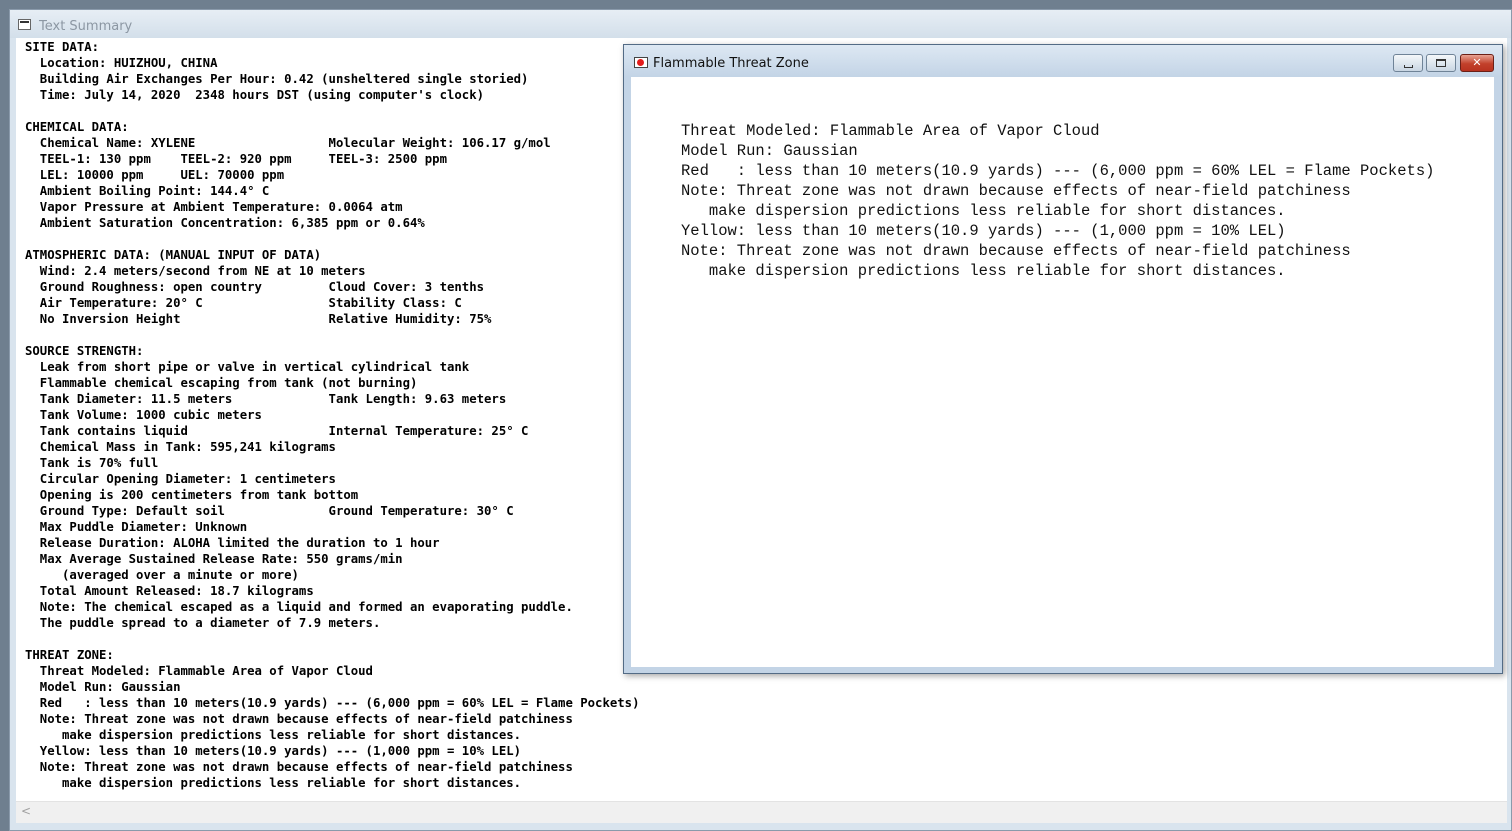 This screenshot has height=831, width=1512. What do you see at coordinates (92, 463) in the screenshot?
I see `summary-line: Tank is 70% full` at bounding box center [92, 463].